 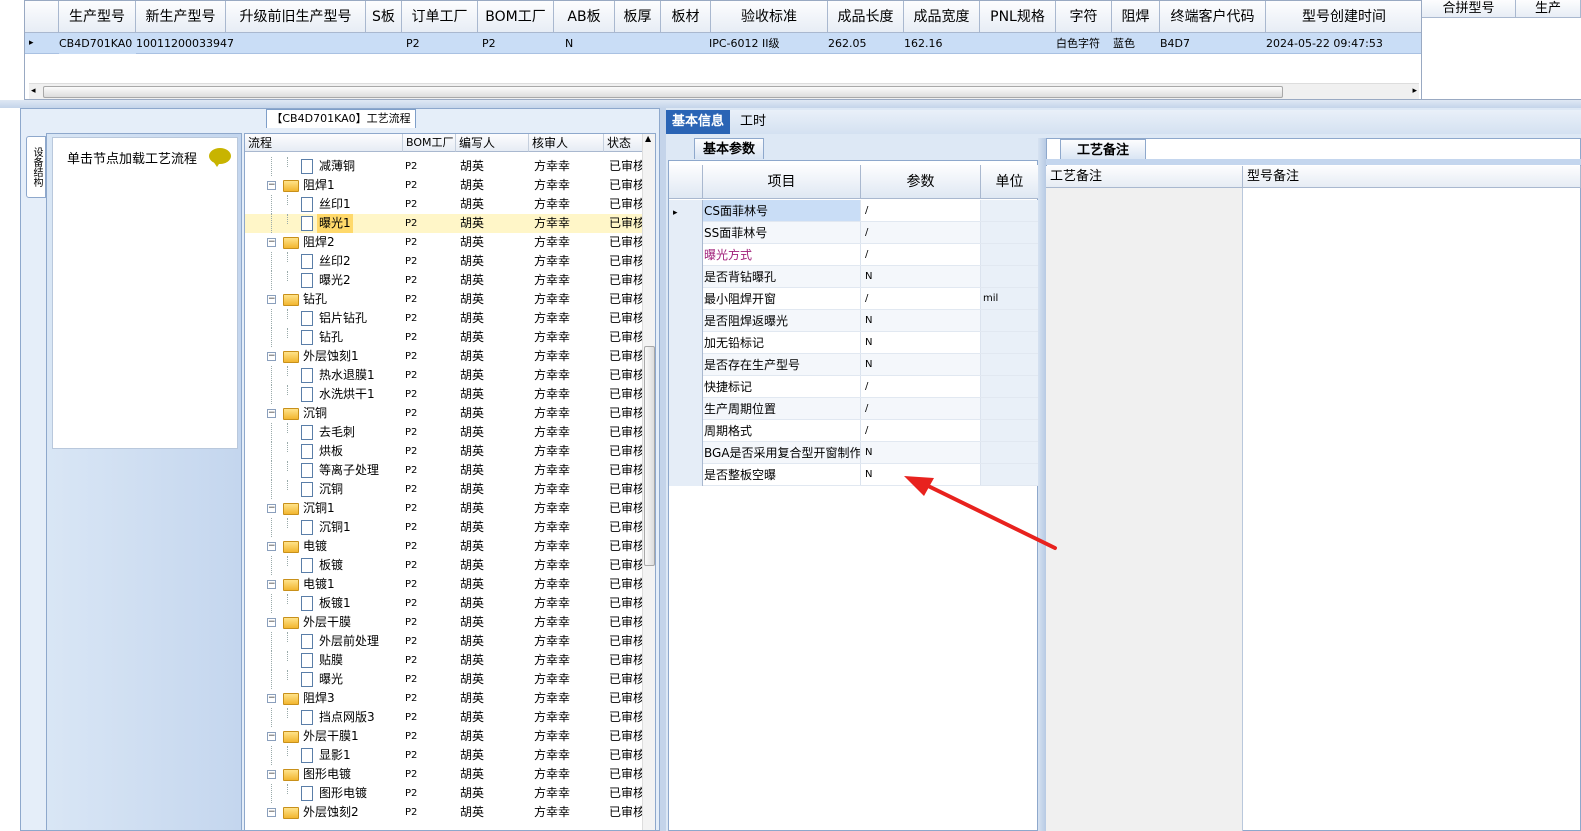 What do you see at coordinates (854, 431) in the screenshot?
I see `param-row: 周期格式 /` at bounding box center [854, 431].